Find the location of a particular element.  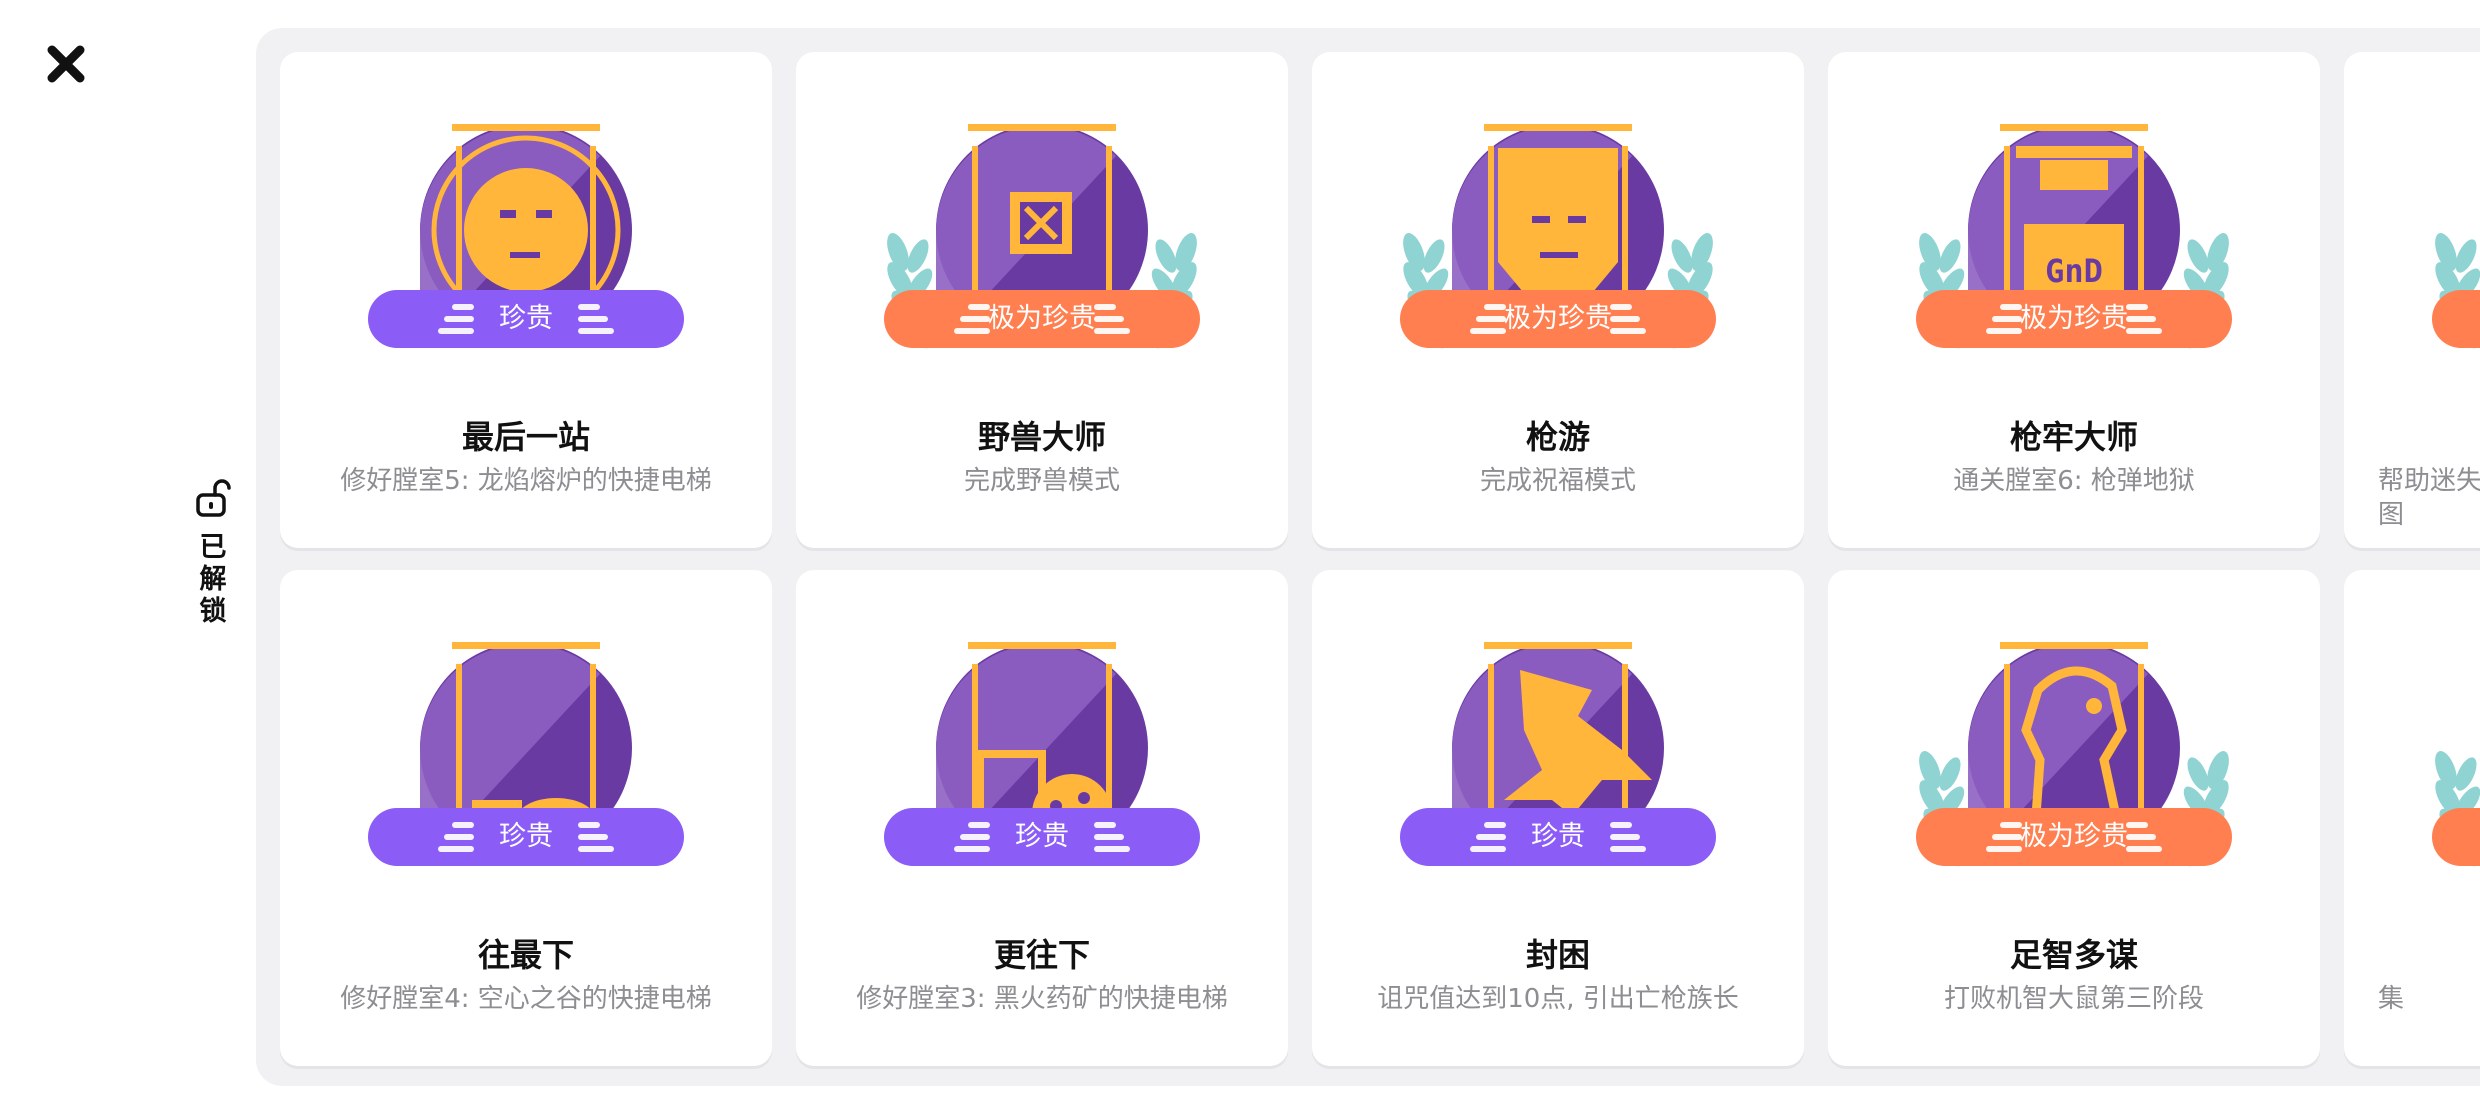

close-icon is located at coordinates (66, 64).